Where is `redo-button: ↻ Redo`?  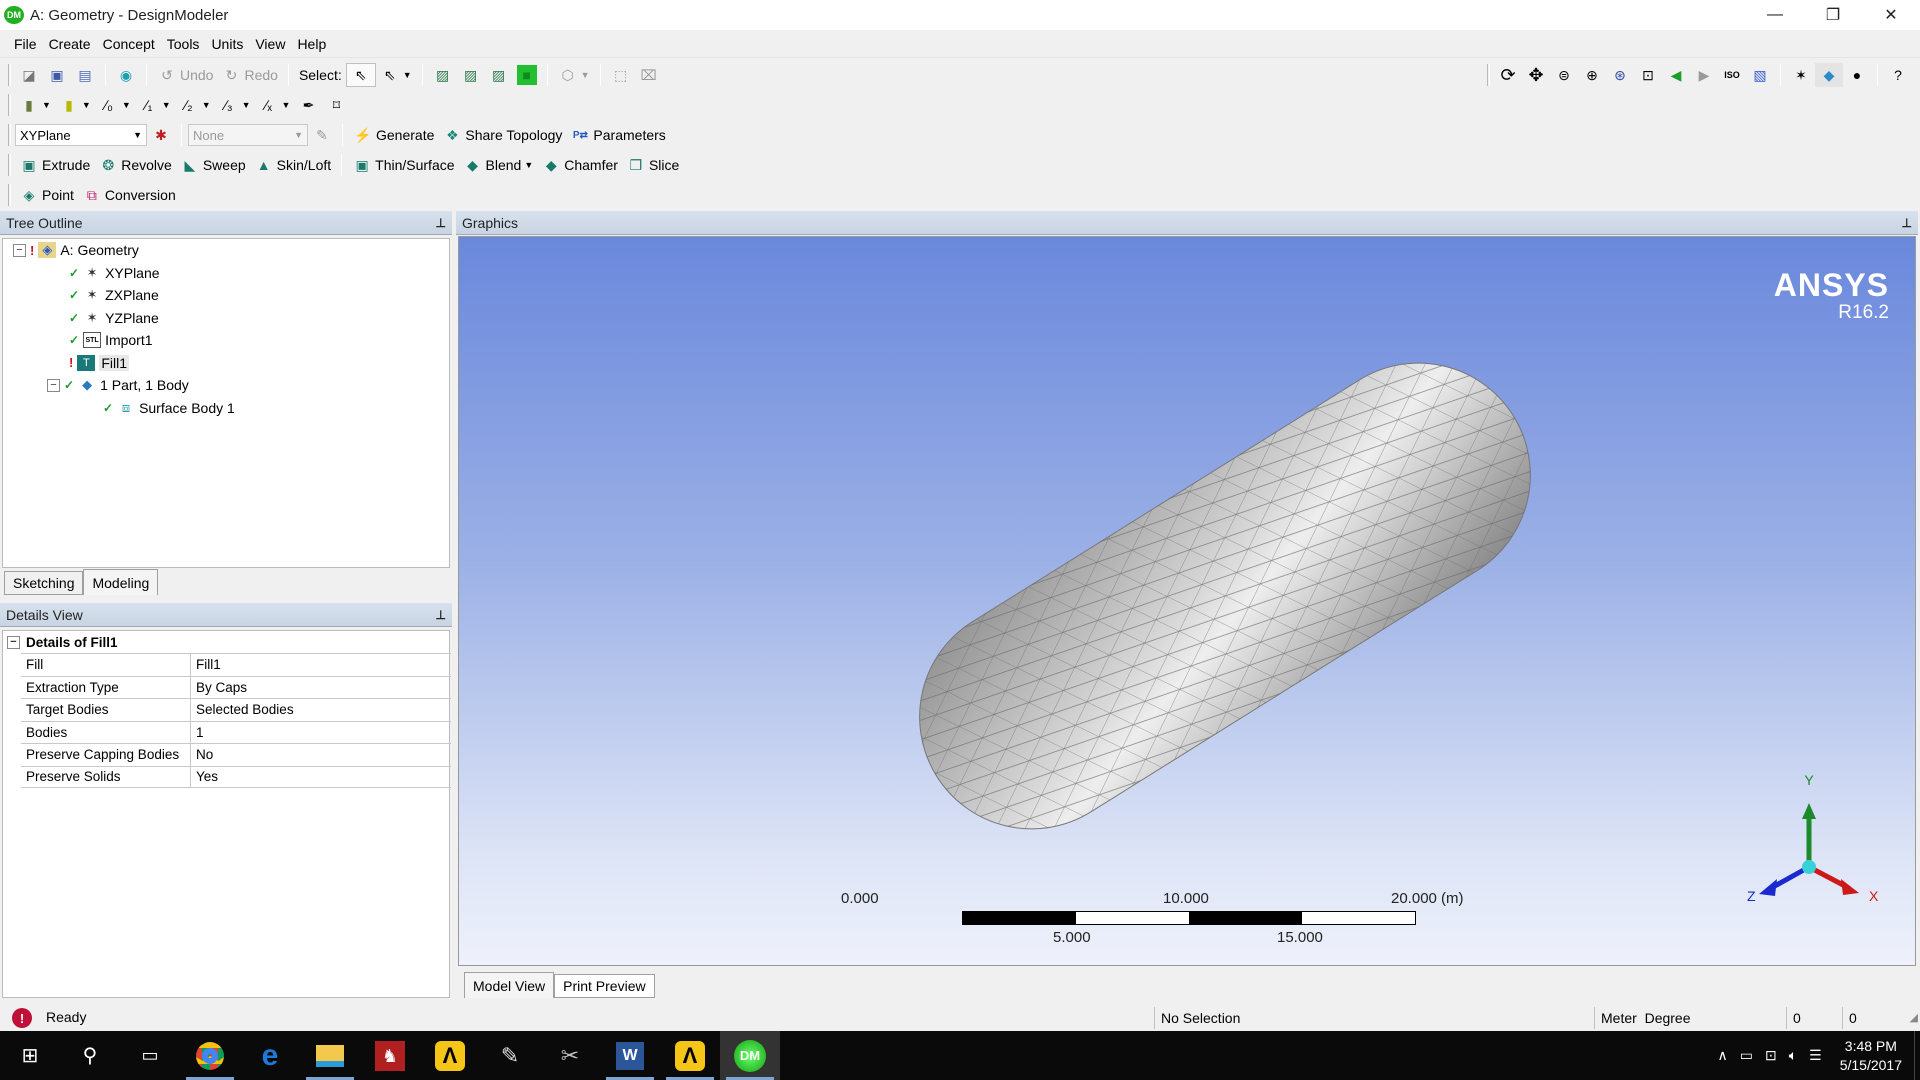
redo-button: ↻ Redo is located at coordinates (249, 75).